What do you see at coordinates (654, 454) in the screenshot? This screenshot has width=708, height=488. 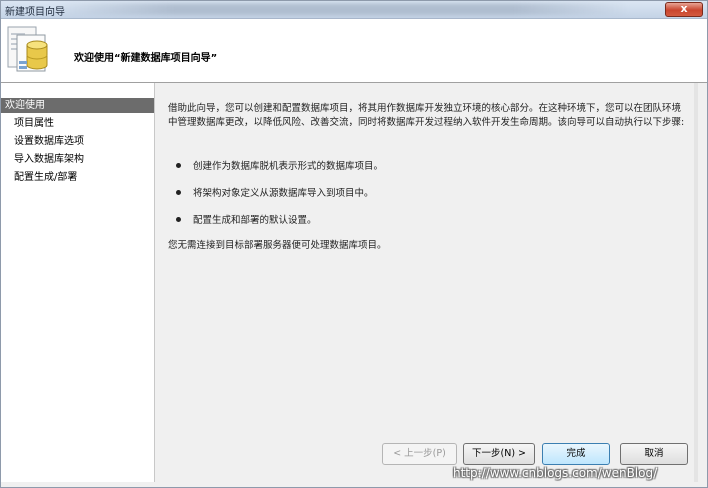 I see `cancel-button: 取消` at bounding box center [654, 454].